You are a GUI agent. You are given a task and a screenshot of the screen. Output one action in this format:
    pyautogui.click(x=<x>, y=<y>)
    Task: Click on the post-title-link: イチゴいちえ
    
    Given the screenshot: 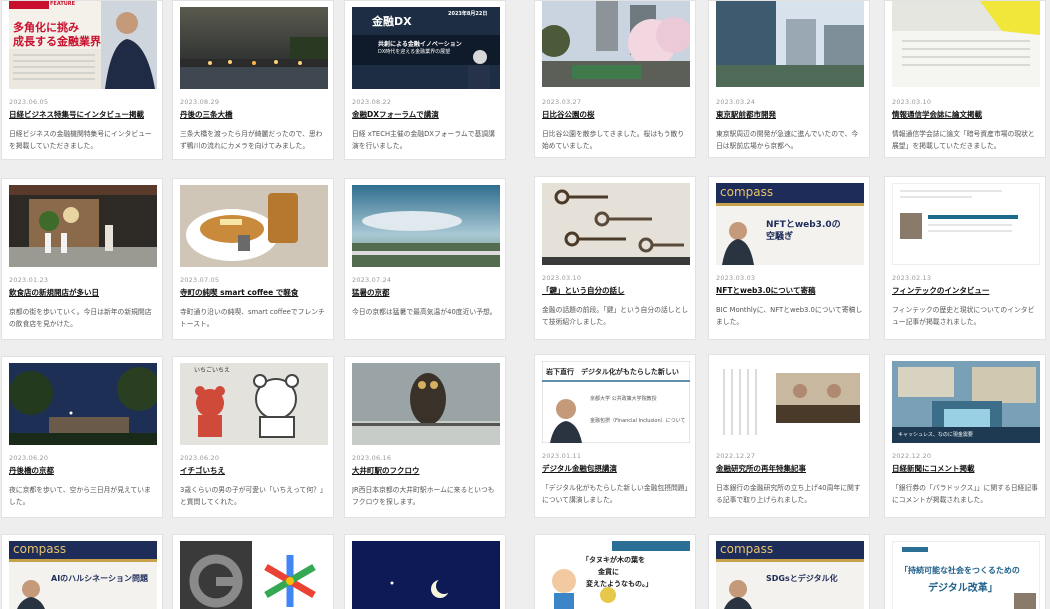 What is the action you would take?
    pyautogui.click(x=255, y=470)
    